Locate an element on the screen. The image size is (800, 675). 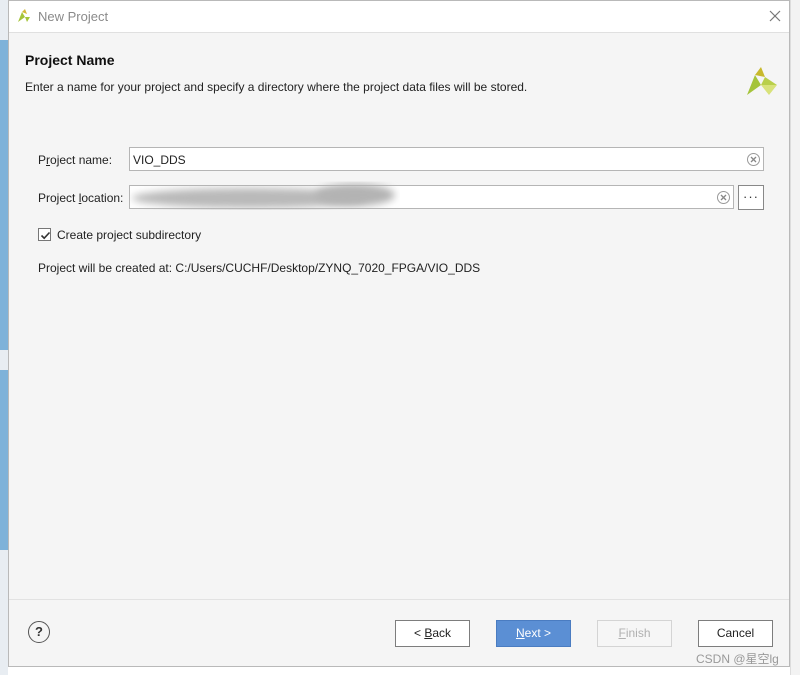
finish-button: Finish is located at coordinates (634, 633).